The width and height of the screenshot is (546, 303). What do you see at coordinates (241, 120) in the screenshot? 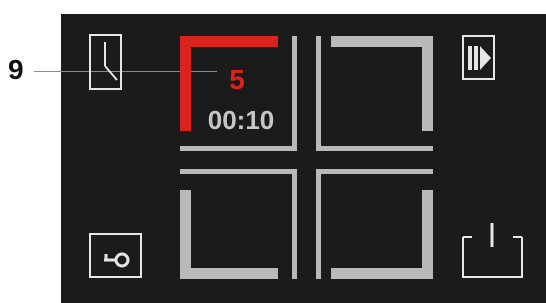
I see `zone-timer-readout: 00:10` at bounding box center [241, 120].